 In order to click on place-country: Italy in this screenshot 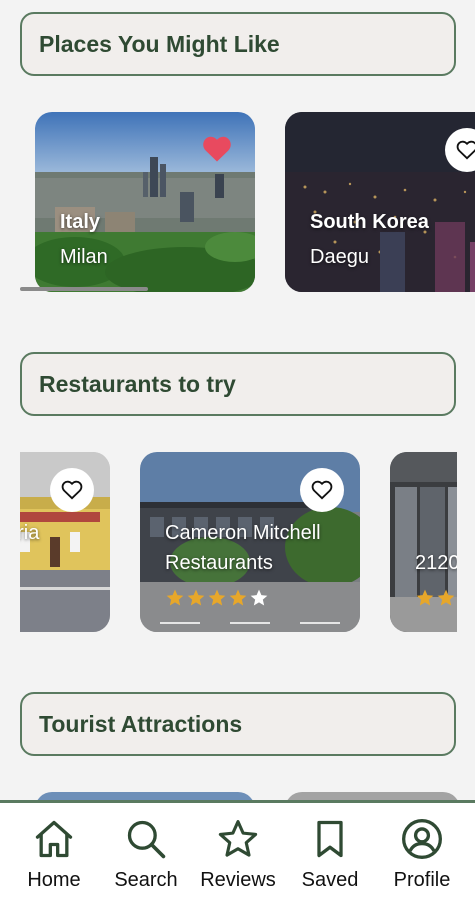, I will do `click(80, 222)`.